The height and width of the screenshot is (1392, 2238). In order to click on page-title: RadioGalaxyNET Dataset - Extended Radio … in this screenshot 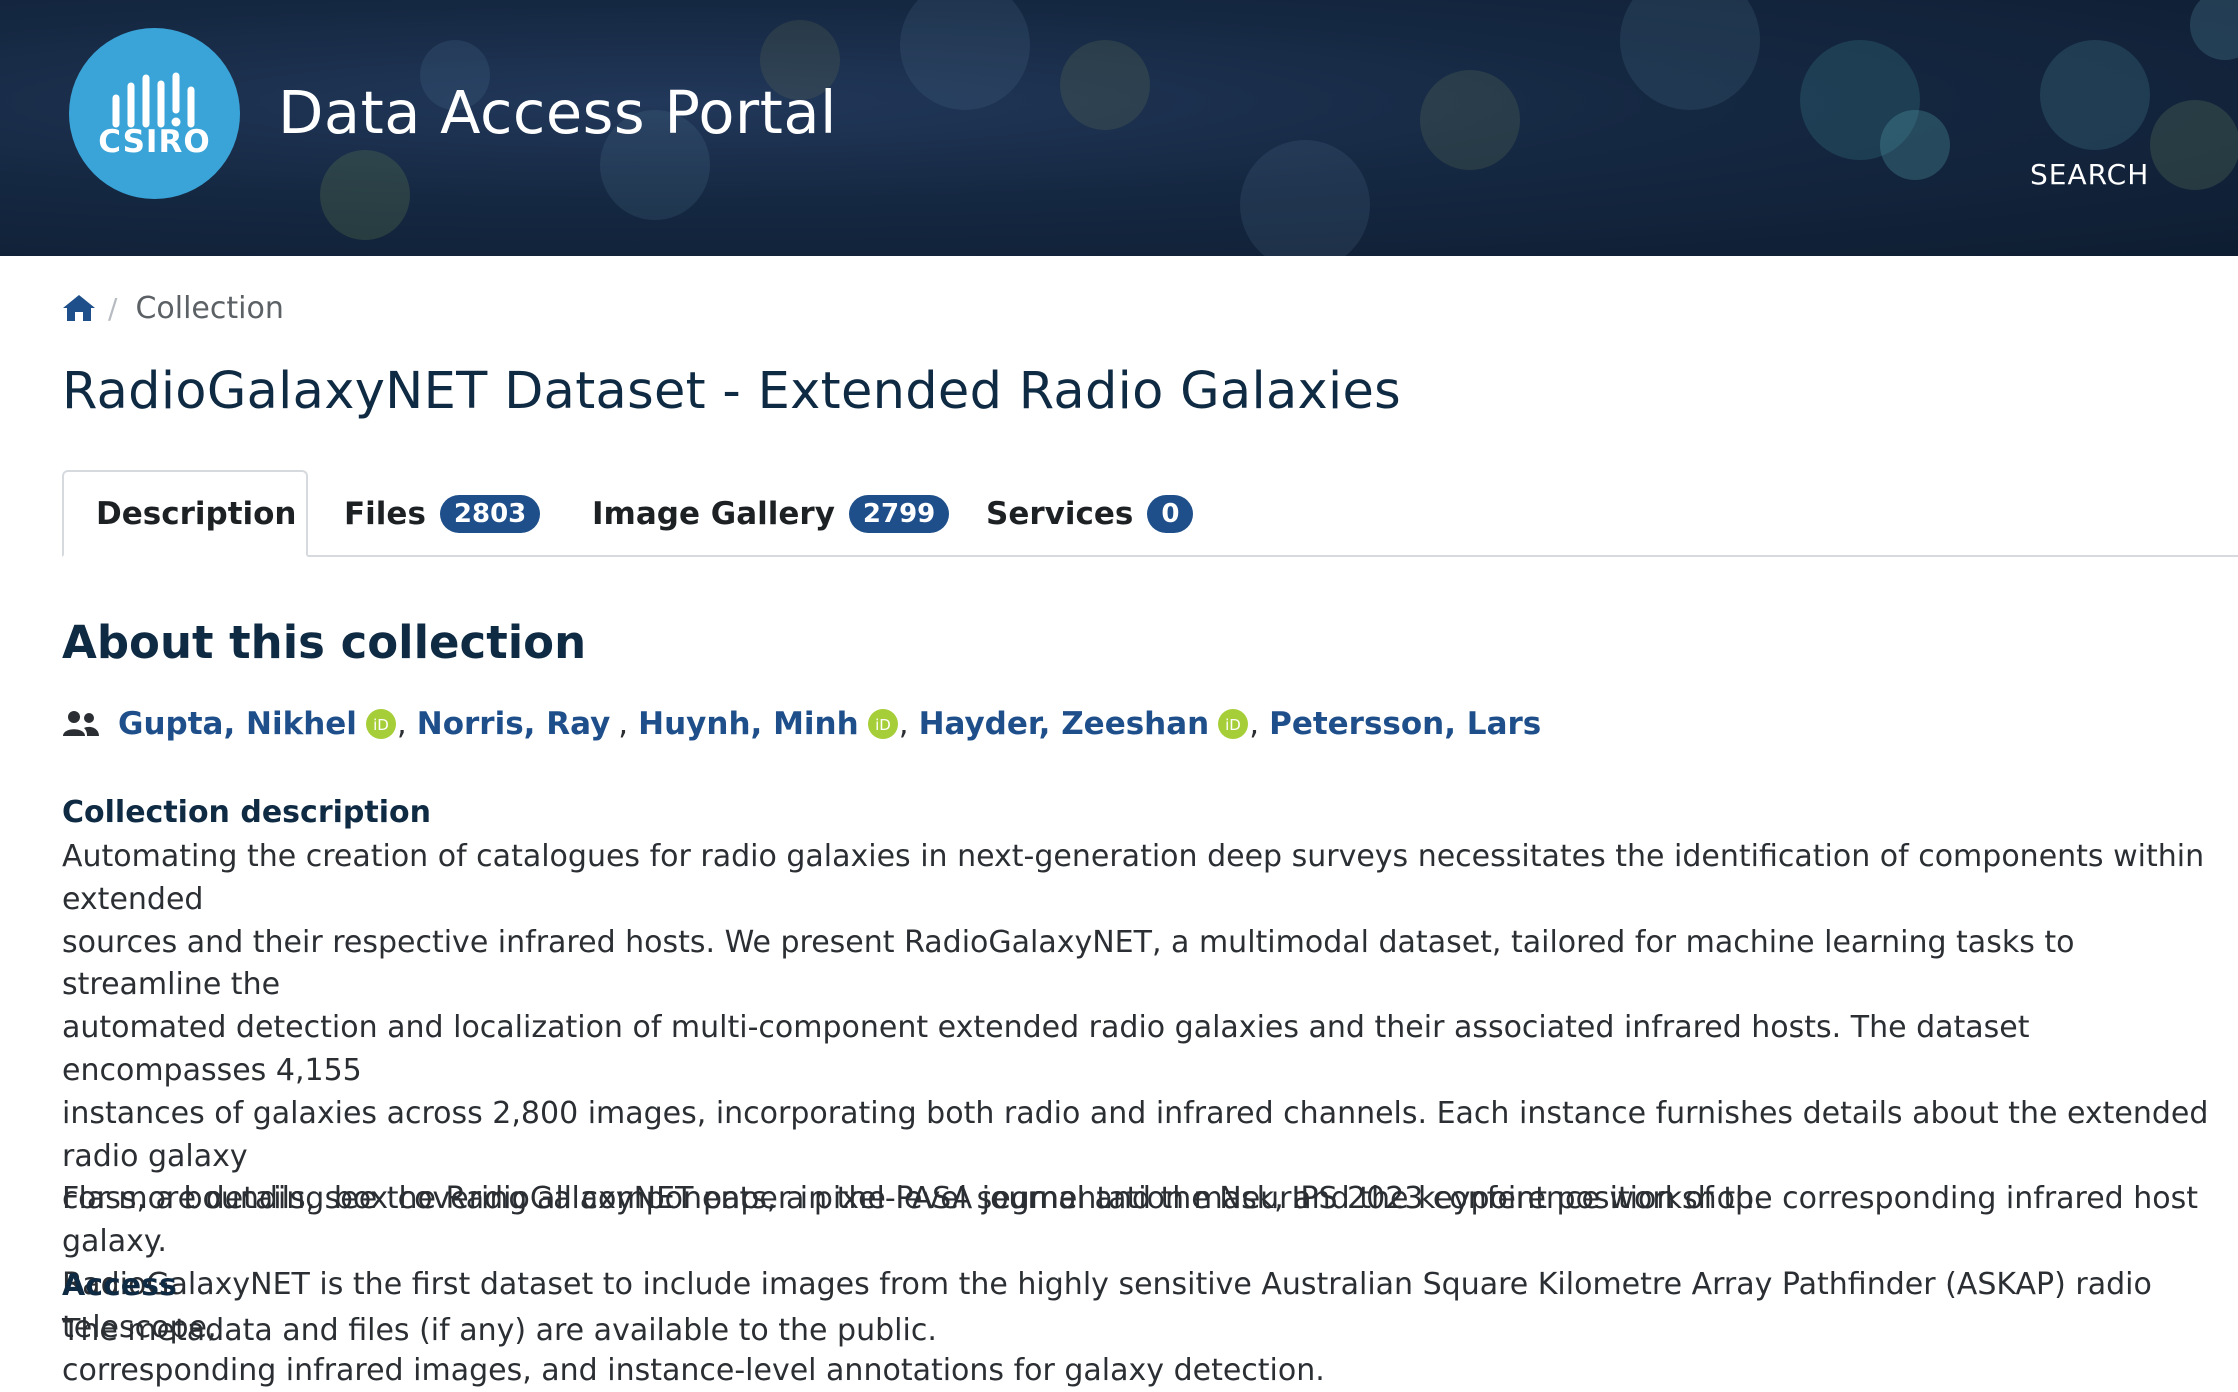, I will do `click(732, 391)`.